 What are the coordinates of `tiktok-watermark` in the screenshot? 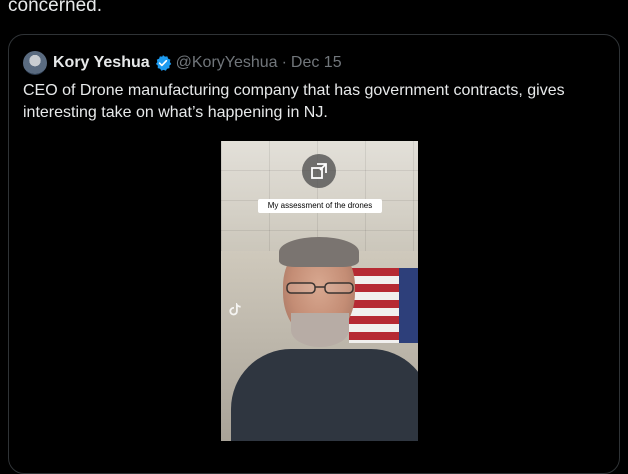 It's located at (257, 316).